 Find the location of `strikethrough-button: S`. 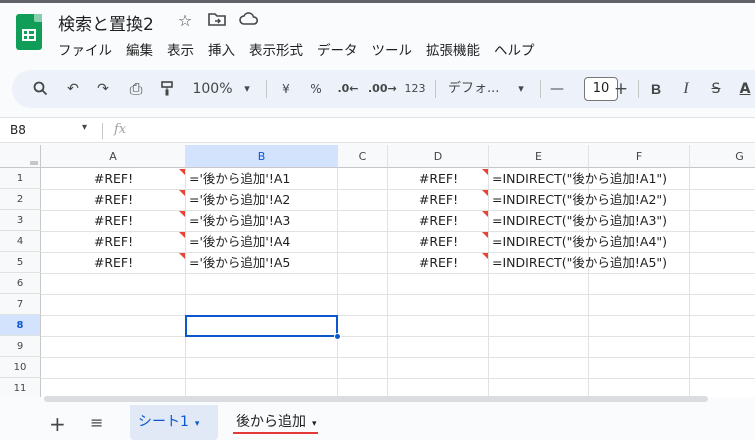

strikethrough-button: S is located at coordinates (716, 89).